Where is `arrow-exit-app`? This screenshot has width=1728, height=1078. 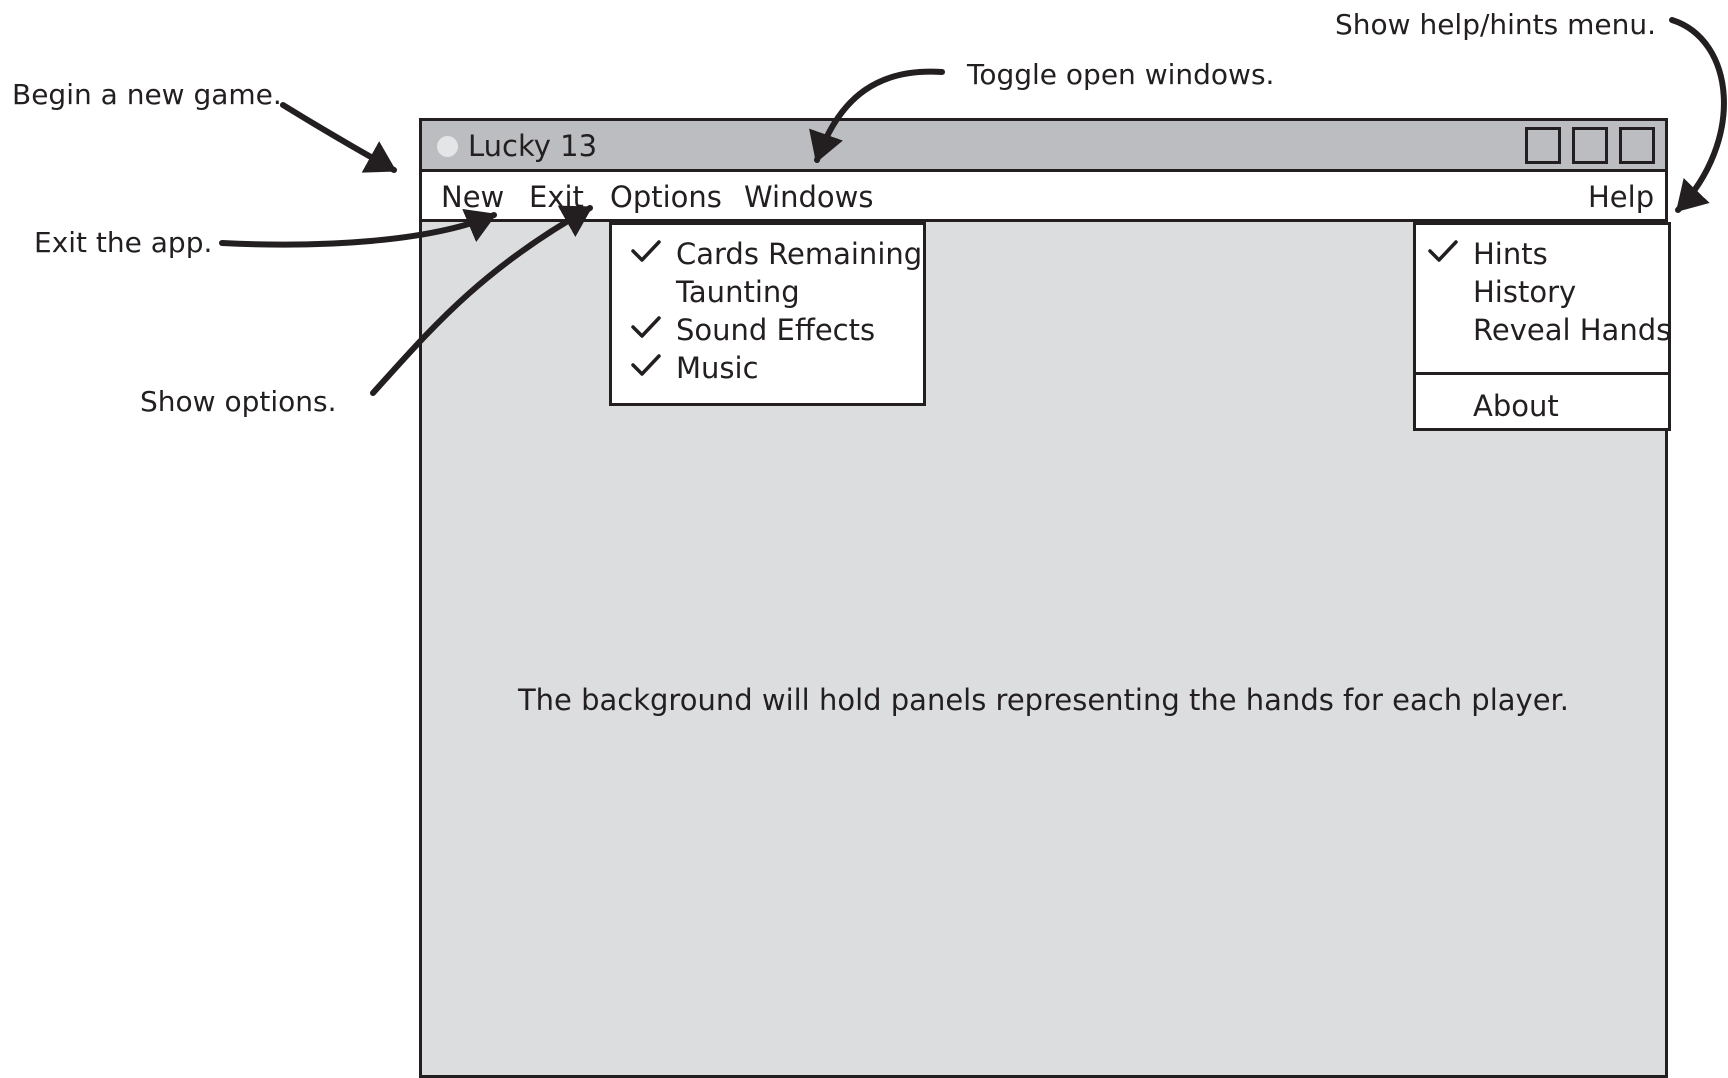 arrow-exit-app is located at coordinates (358, 228).